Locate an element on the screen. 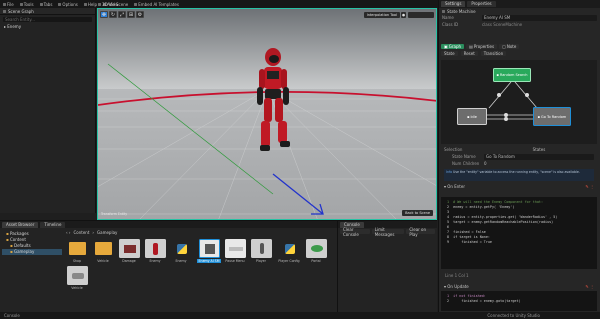 Image resolution: width=600 pixels, height=319 pixels. viewport-options-button is located at coordinates (421, 15).